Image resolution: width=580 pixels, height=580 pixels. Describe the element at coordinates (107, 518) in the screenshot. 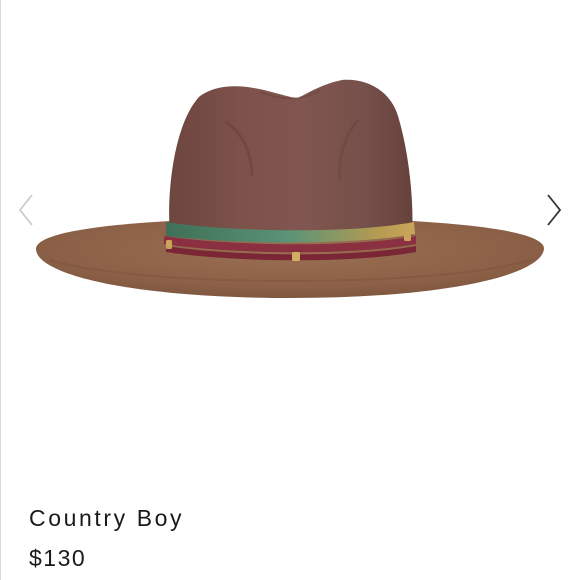

I see `product-title: Country Boy` at that location.